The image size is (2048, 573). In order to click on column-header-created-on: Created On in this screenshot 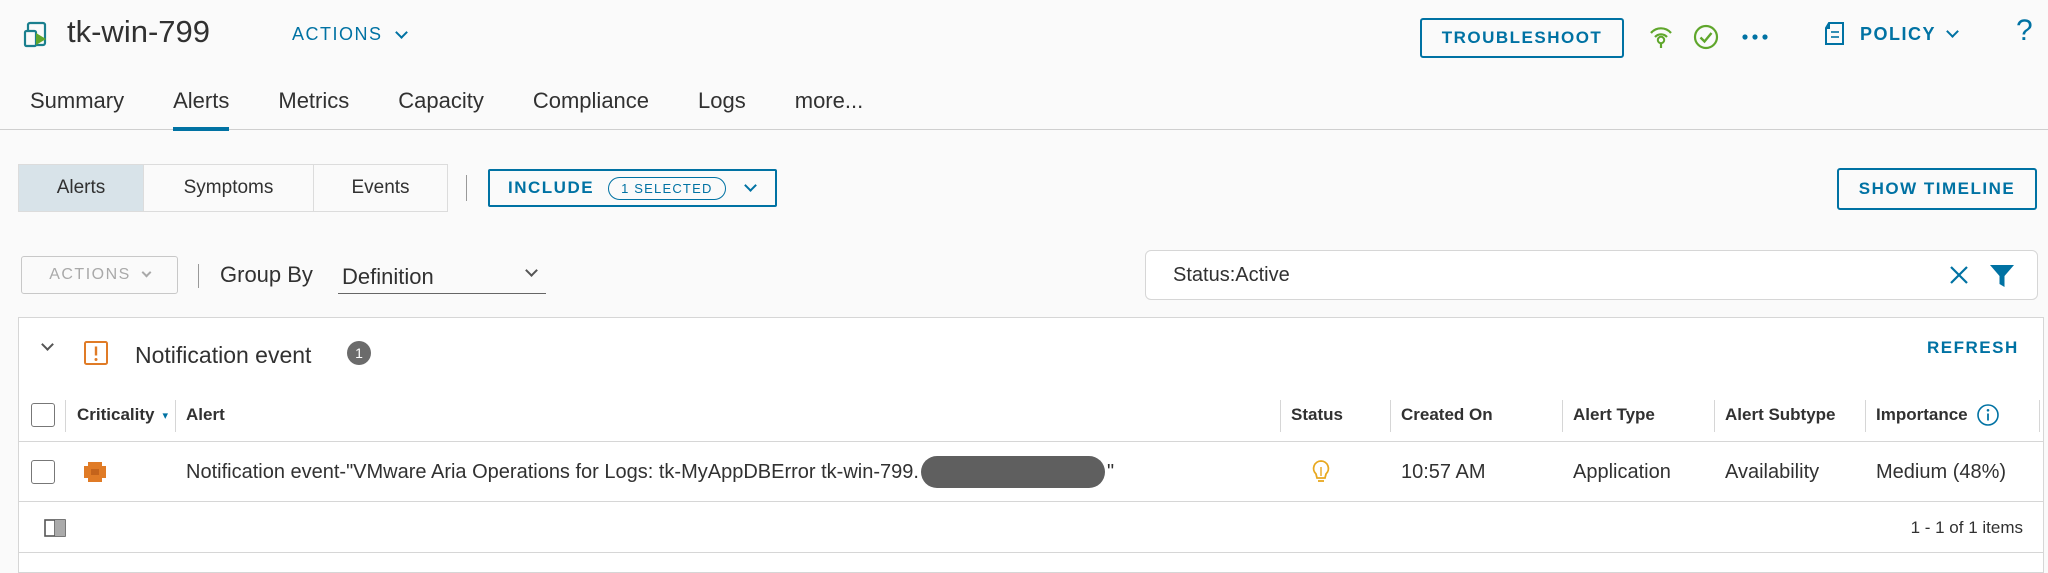, I will do `click(1447, 415)`.